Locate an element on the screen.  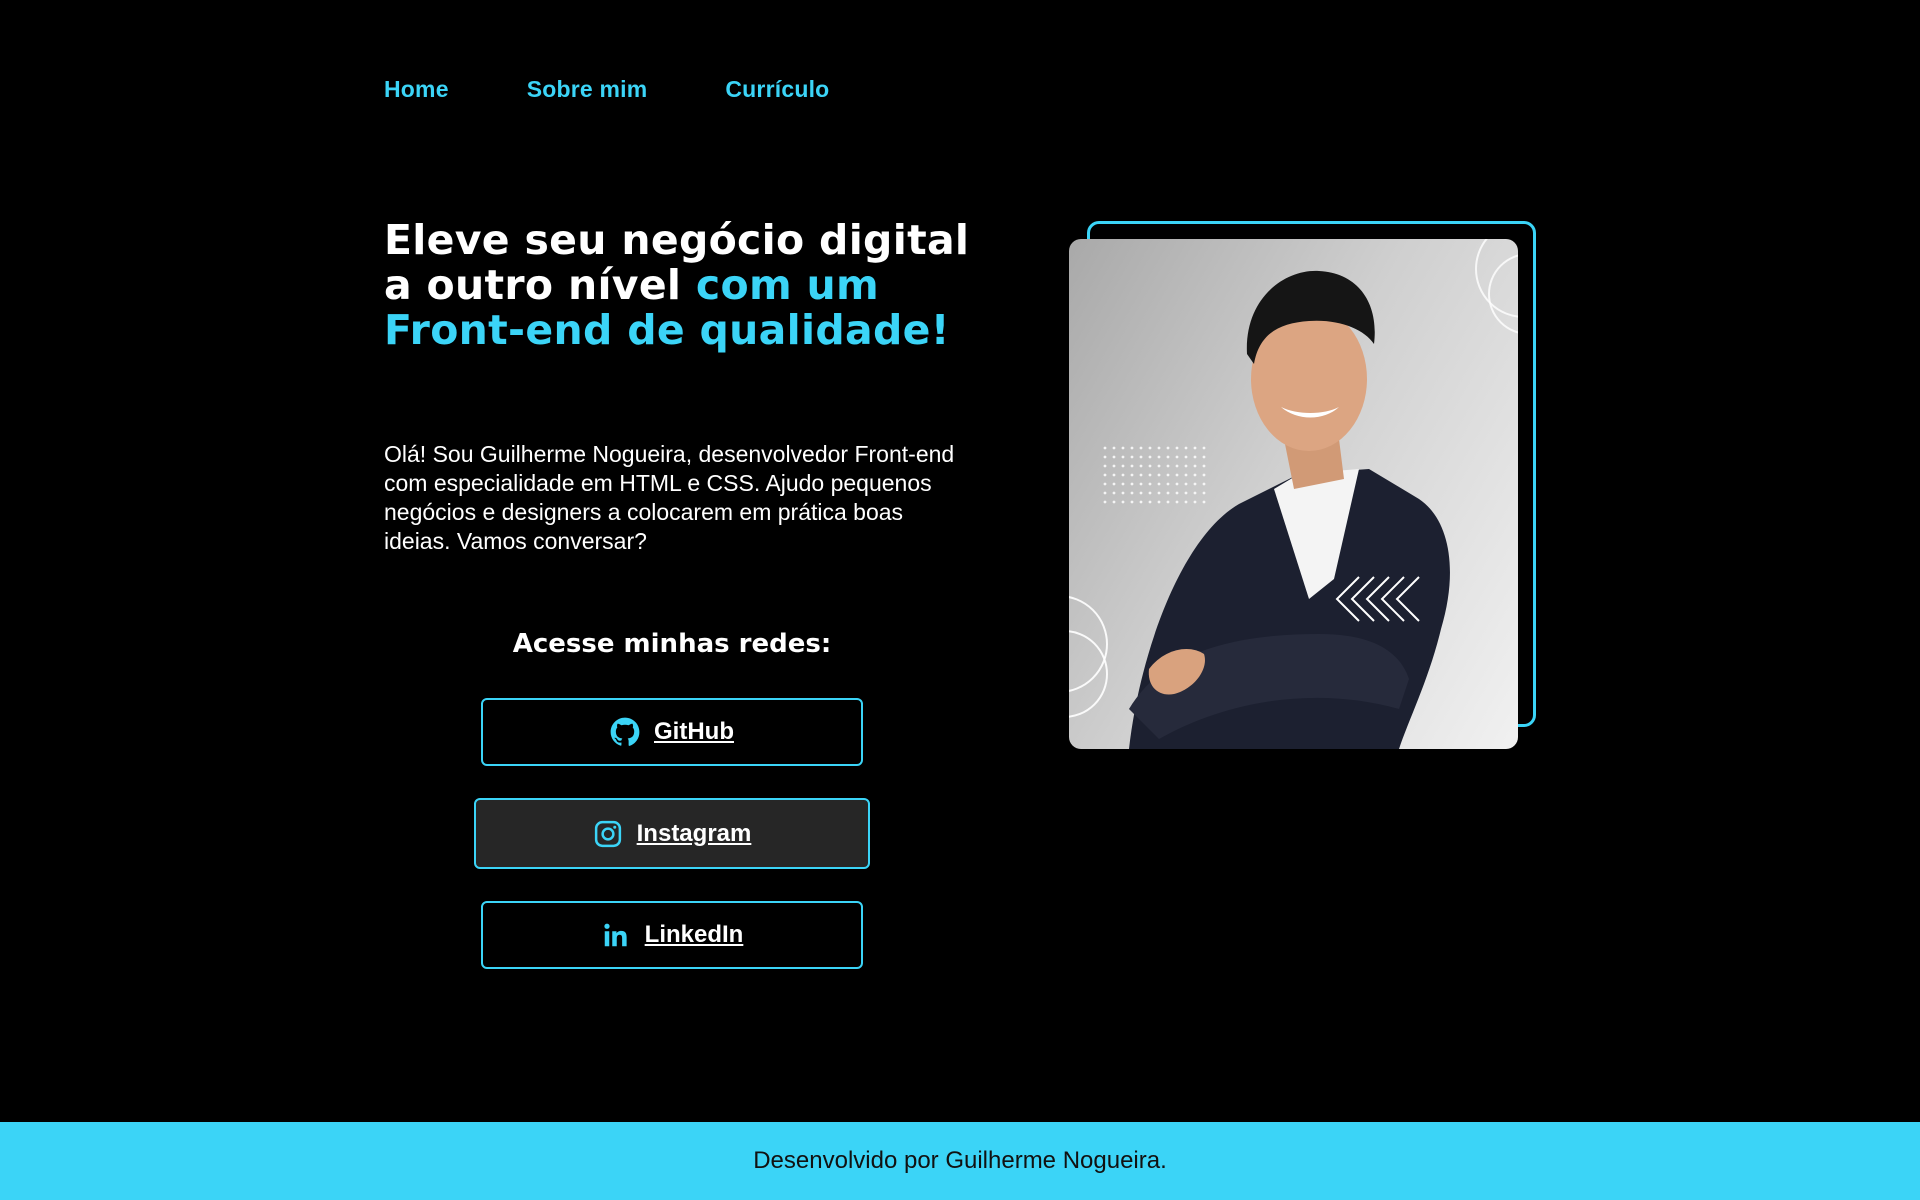
headline-white-text: Eleve seu negócio digital a outro nível is located at coordinates (677, 262).